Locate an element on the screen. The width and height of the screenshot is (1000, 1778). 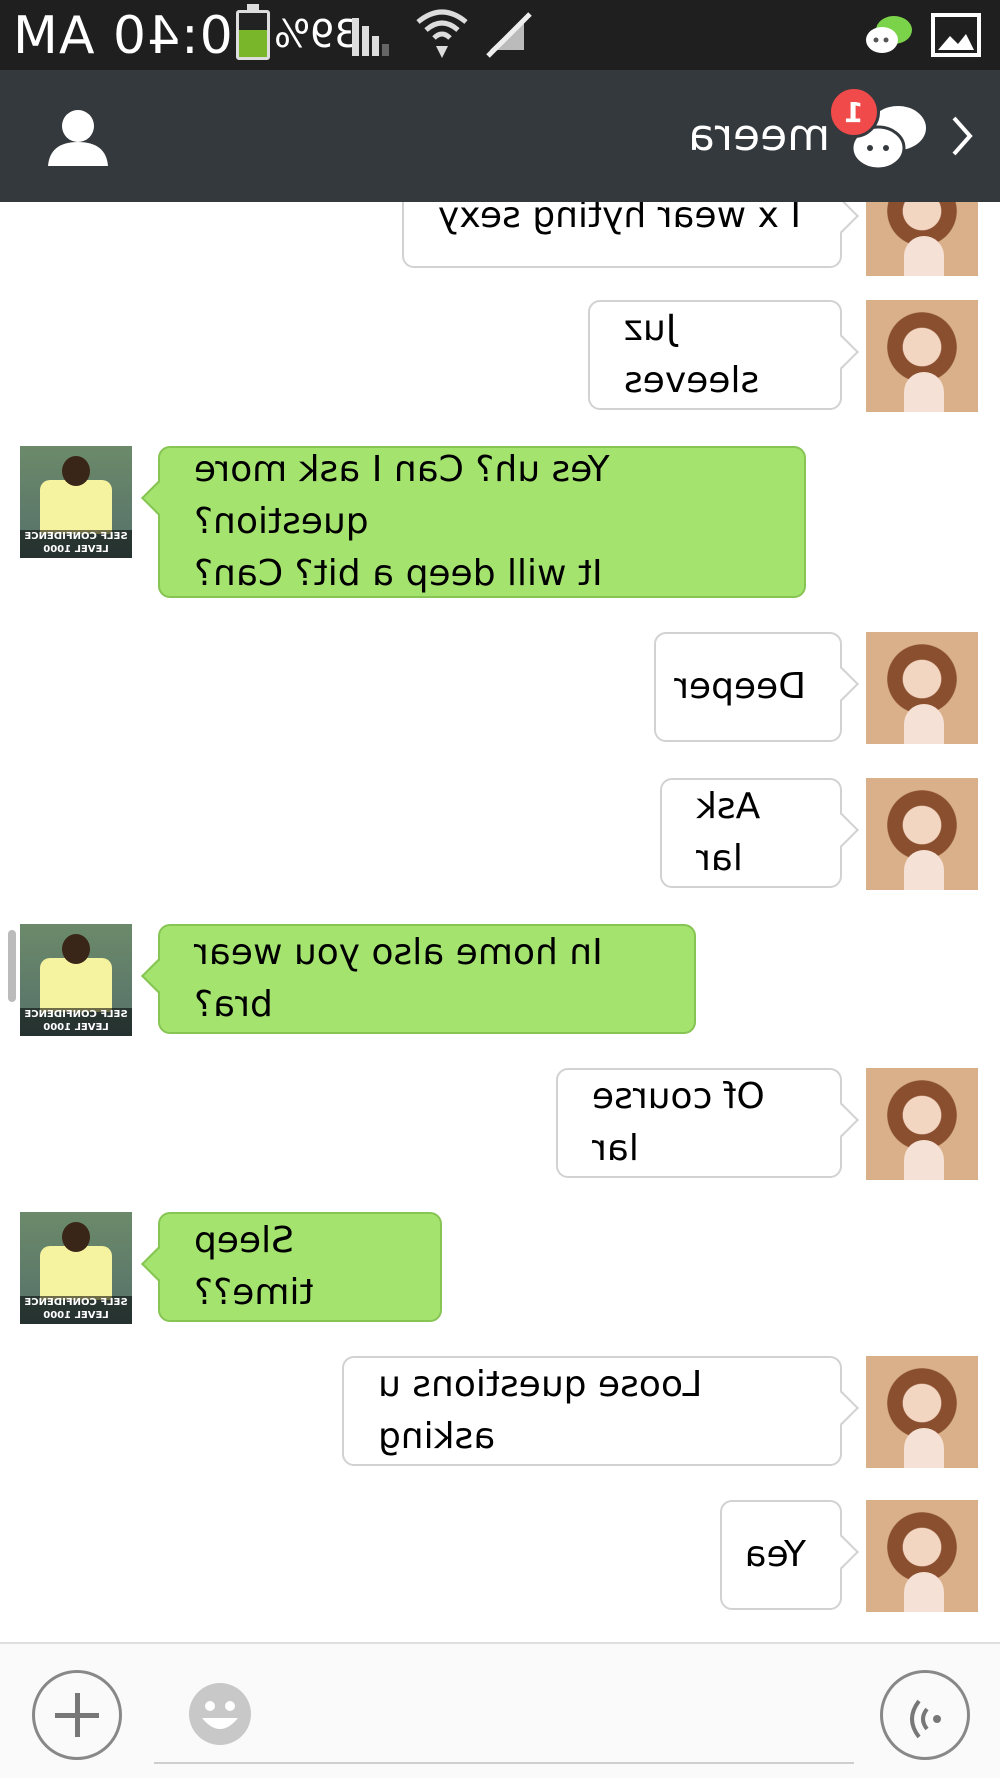
profile-icon is located at coordinates (78, 137).